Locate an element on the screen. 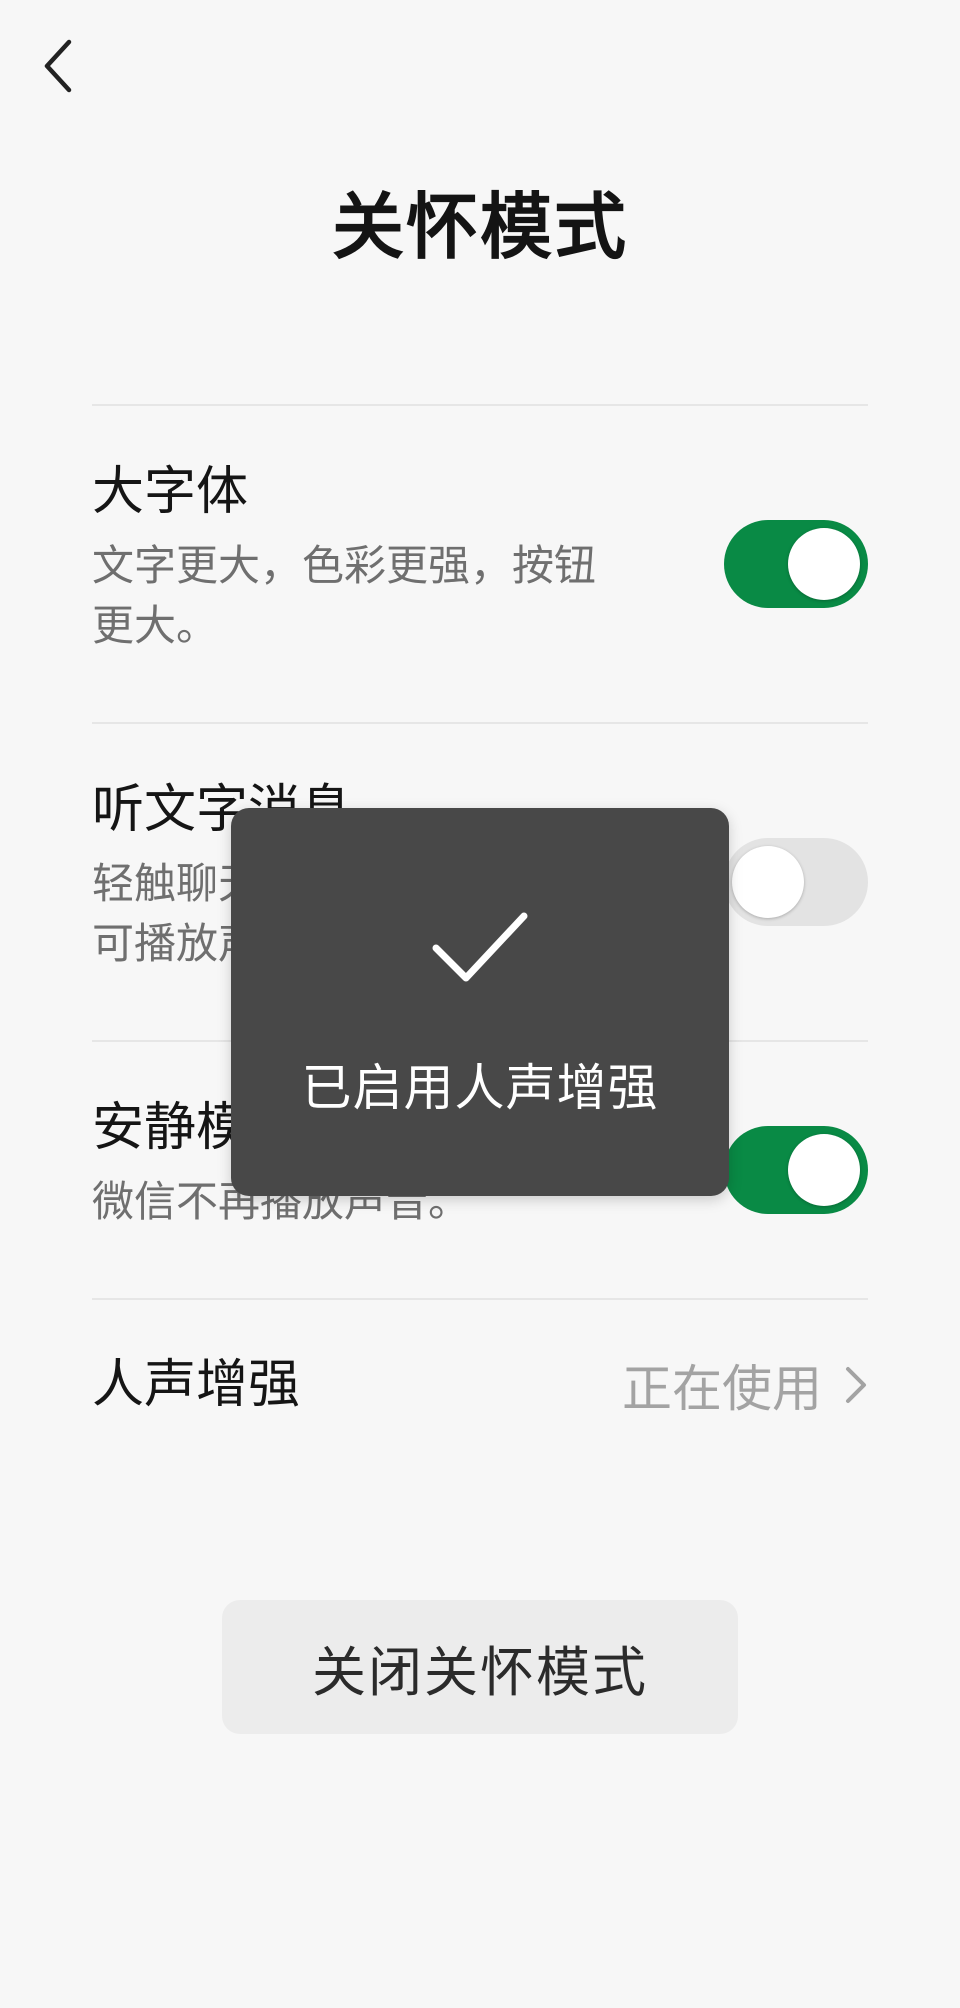 The image size is (960, 2008). chevron-left-icon is located at coordinates (58, 66).